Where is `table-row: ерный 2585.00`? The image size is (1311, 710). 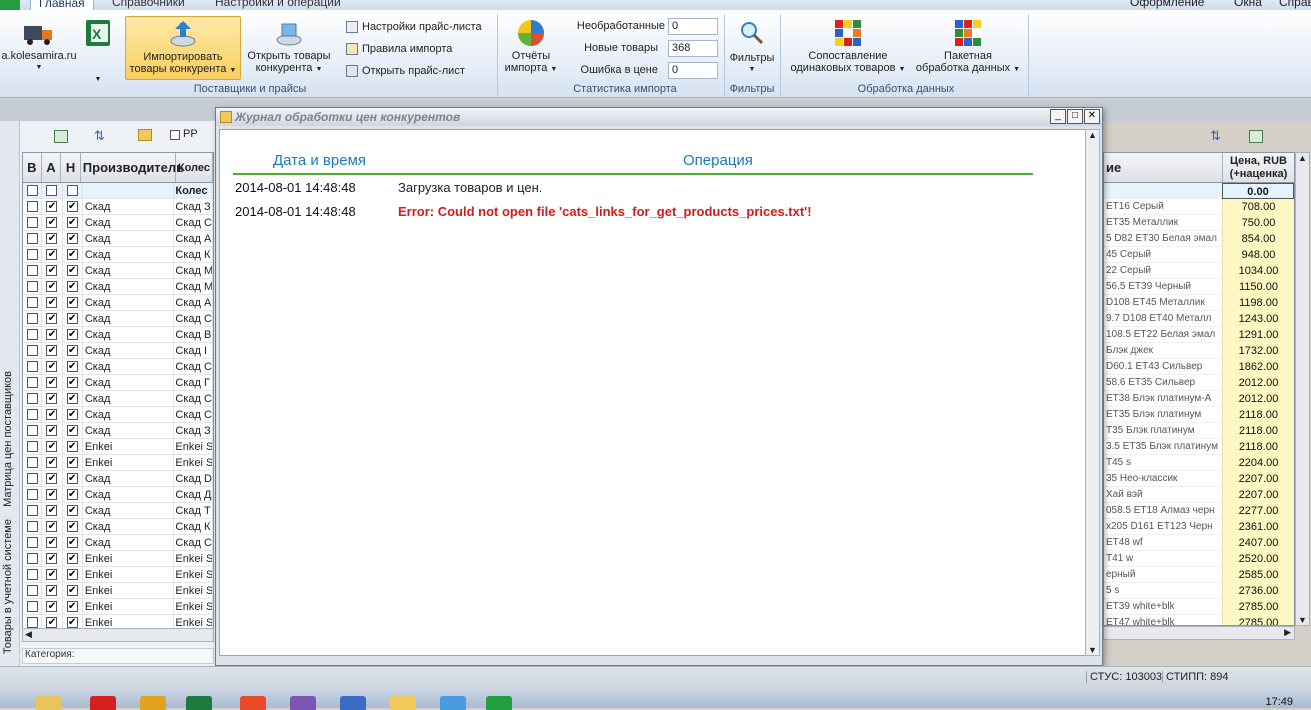
table-row: ерный 2585.00 is located at coordinates (1199, 574).